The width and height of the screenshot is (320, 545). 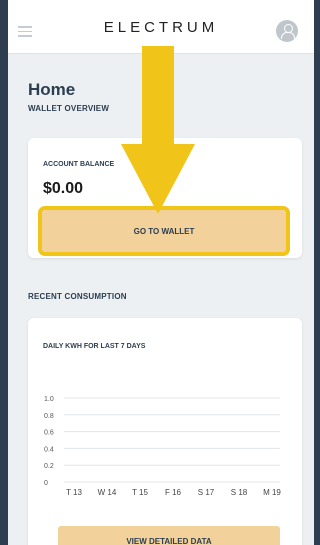 I want to click on wallet-overview-label: WALLET OVERVIEW, so click(x=69, y=108).